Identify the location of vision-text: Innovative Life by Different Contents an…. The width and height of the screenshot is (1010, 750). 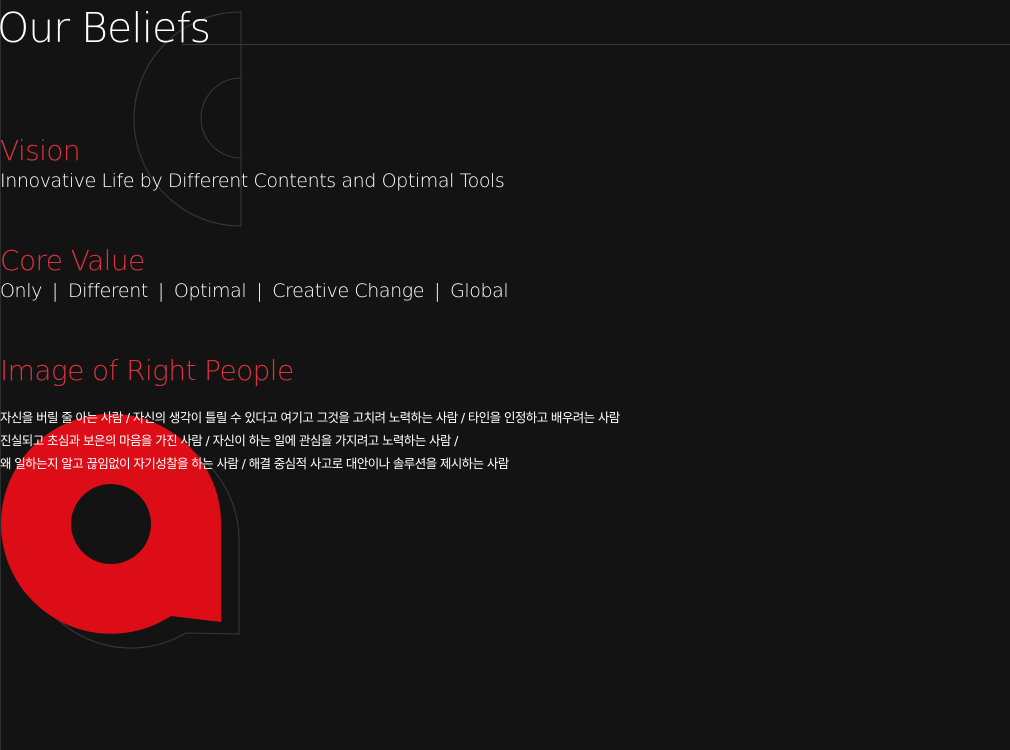
(252, 181).